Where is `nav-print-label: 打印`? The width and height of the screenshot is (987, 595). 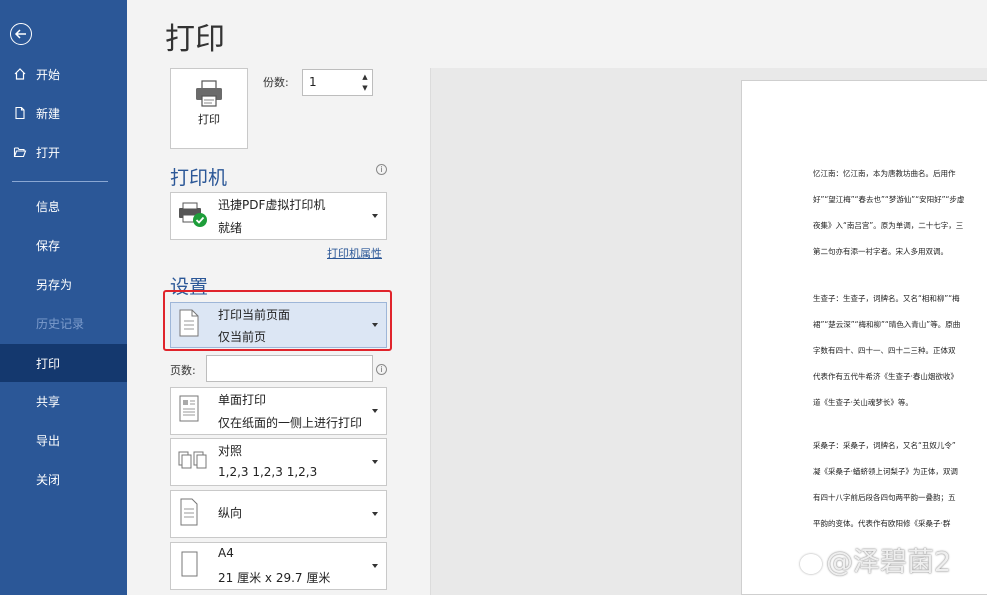
nav-print-label: 打印 is located at coordinates (48, 363).